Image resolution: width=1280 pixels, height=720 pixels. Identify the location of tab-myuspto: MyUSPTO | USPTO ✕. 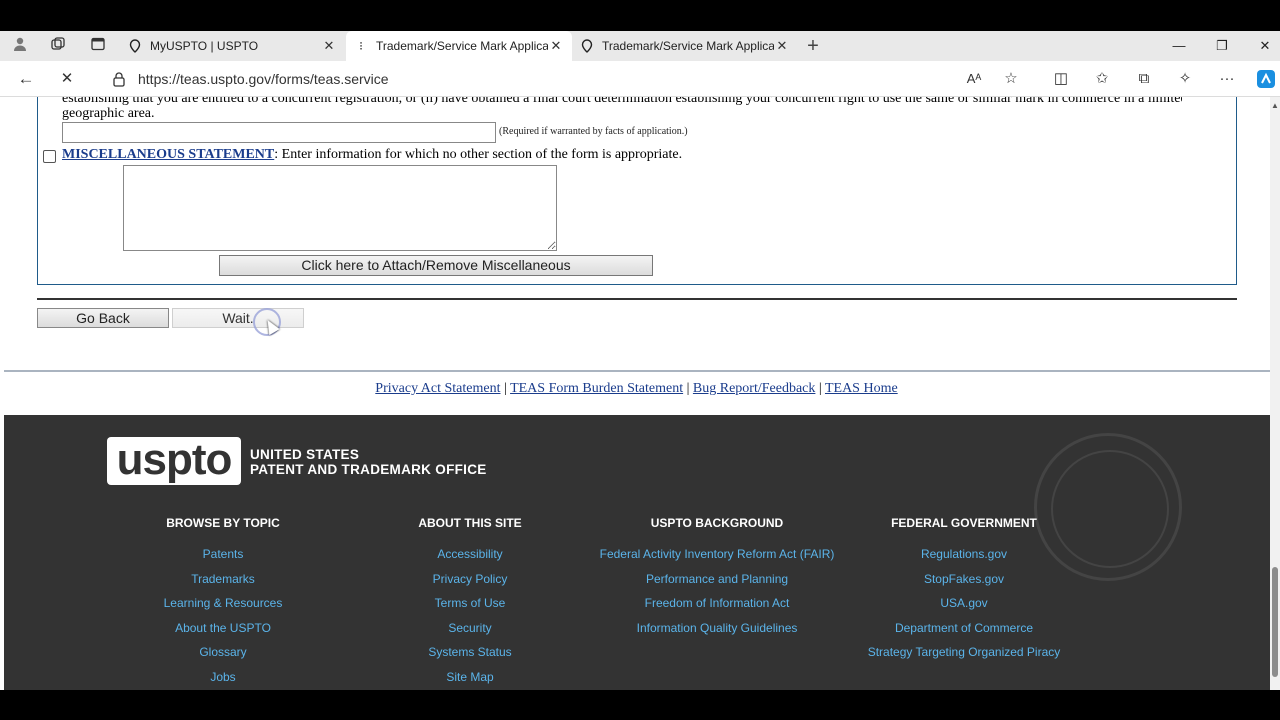
(232, 46).